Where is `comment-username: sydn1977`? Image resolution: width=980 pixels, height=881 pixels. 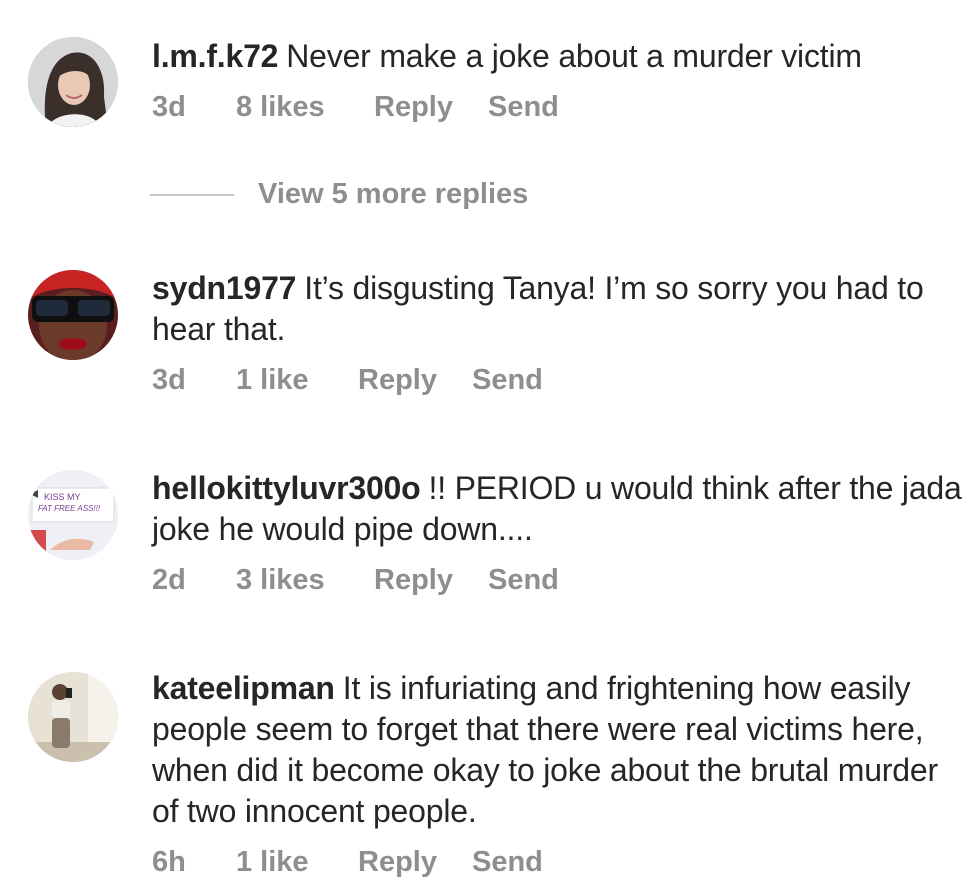
comment-username: sydn1977 is located at coordinates (224, 288).